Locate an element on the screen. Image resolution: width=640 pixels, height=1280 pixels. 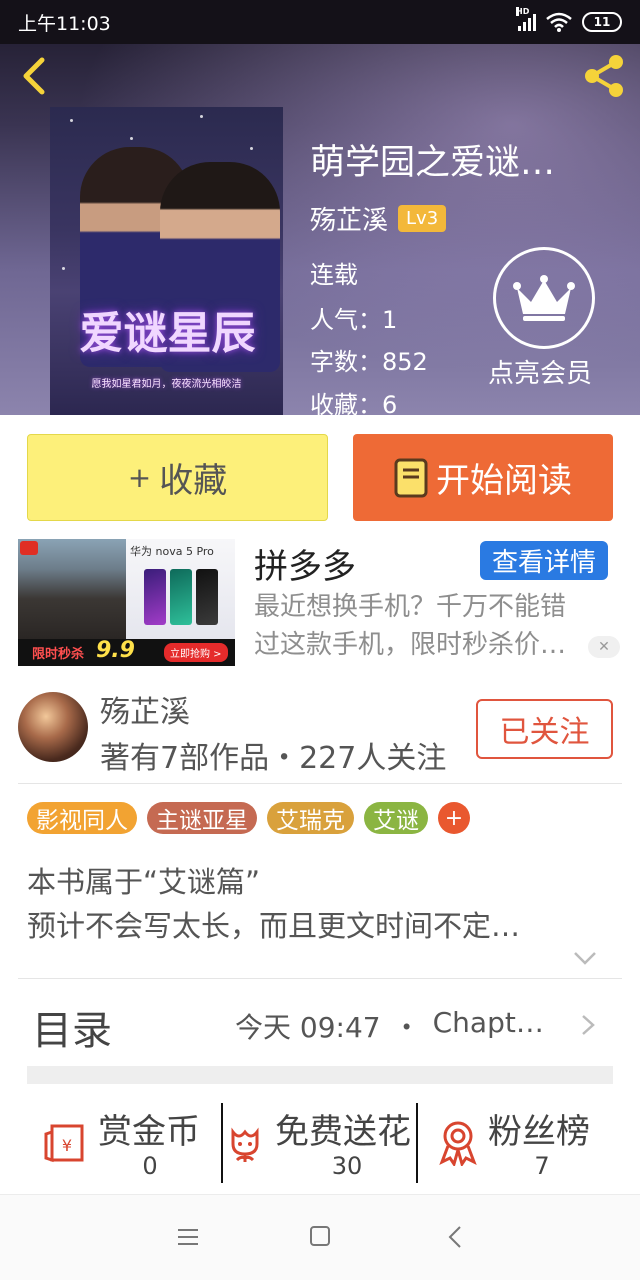
favorite-button: + 收藏 is located at coordinates (177, 477).